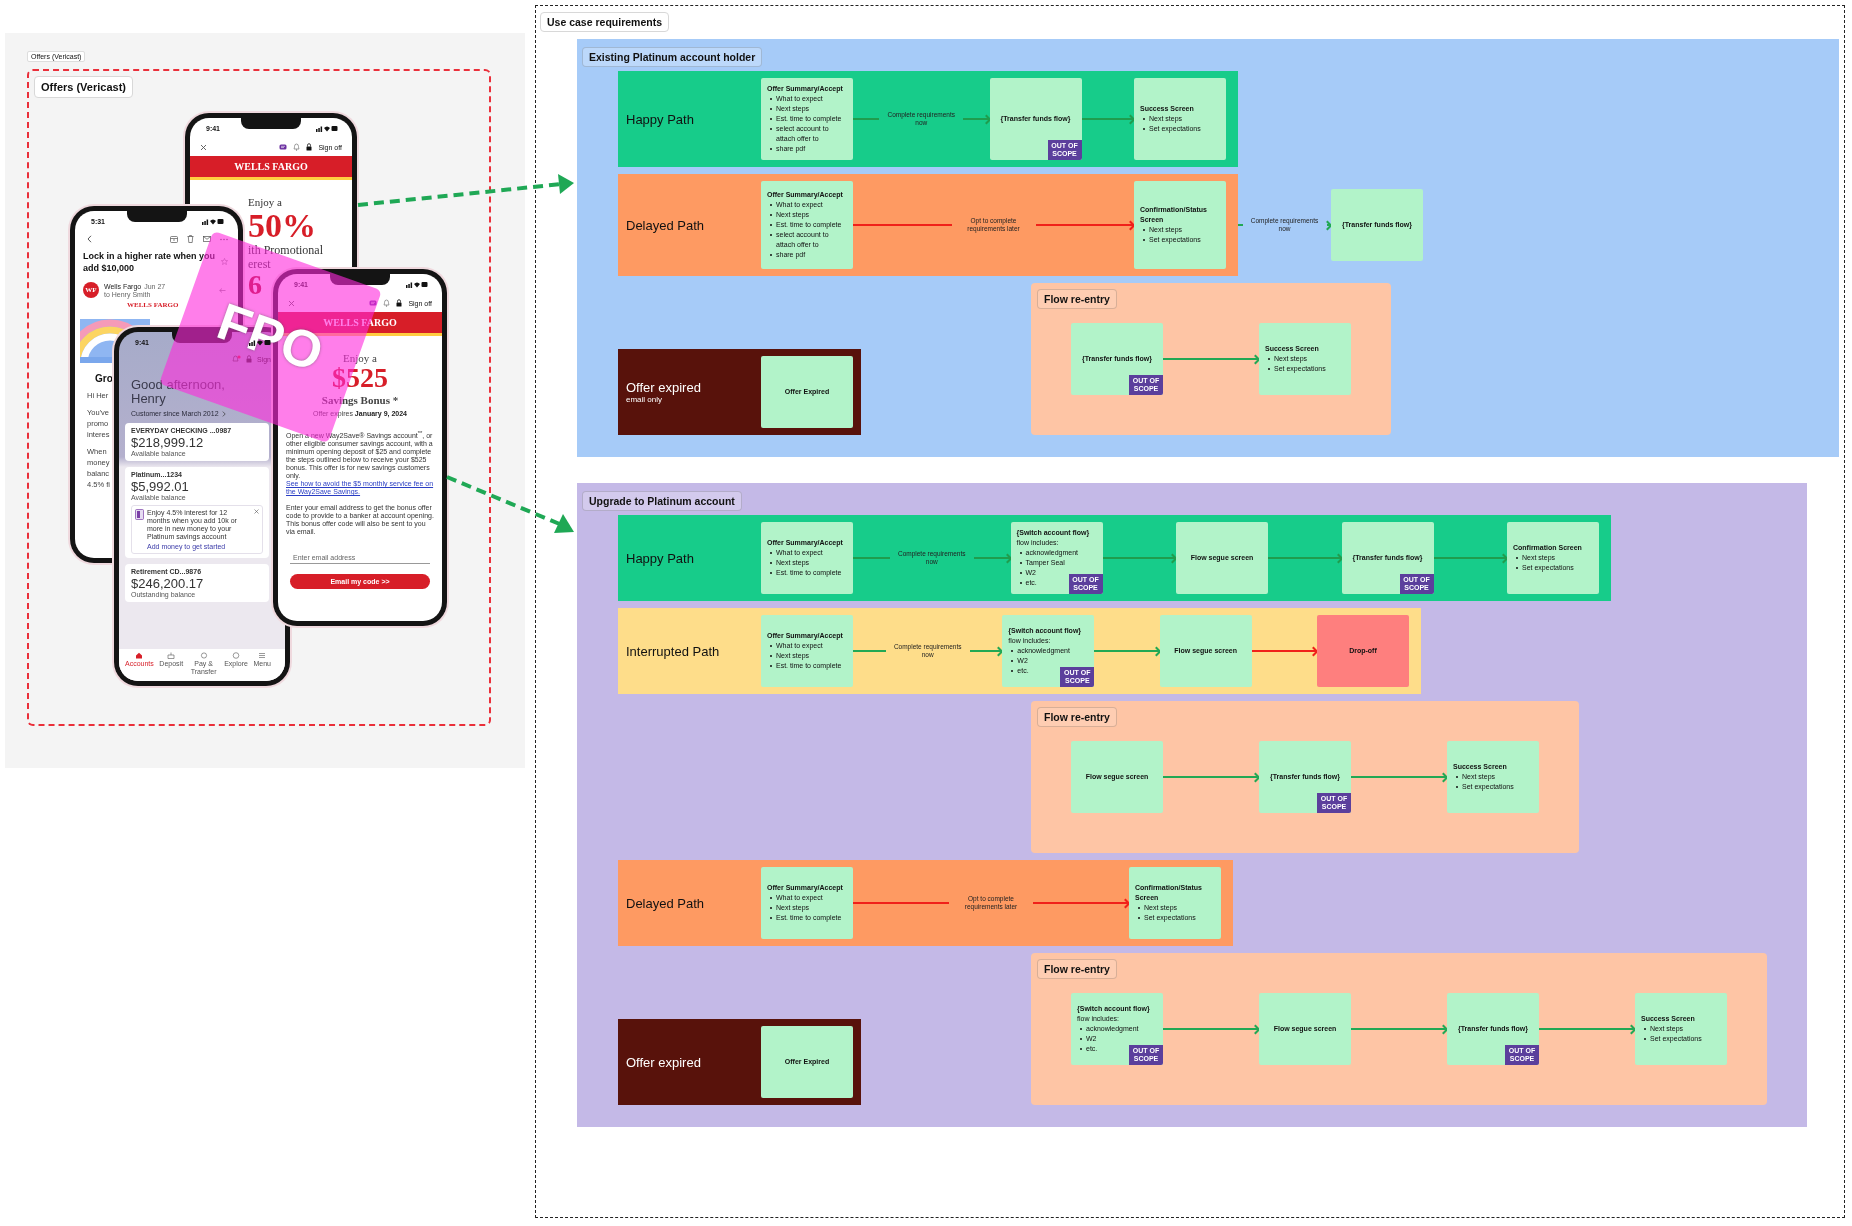  I want to click on trash-icon, so click(190, 239).